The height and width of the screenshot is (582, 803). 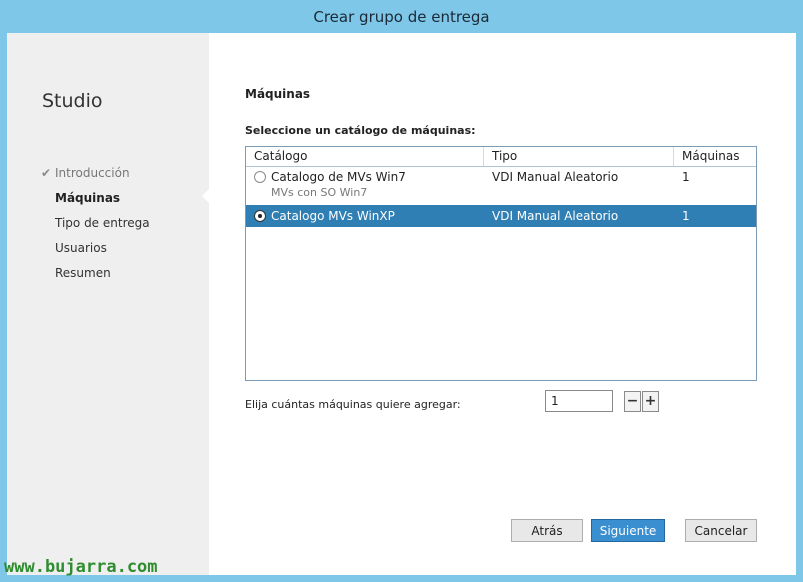 I want to click on machine-count-prompt: Elija cuántas máquinas quiere agregar:, so click(x=353, y=404).